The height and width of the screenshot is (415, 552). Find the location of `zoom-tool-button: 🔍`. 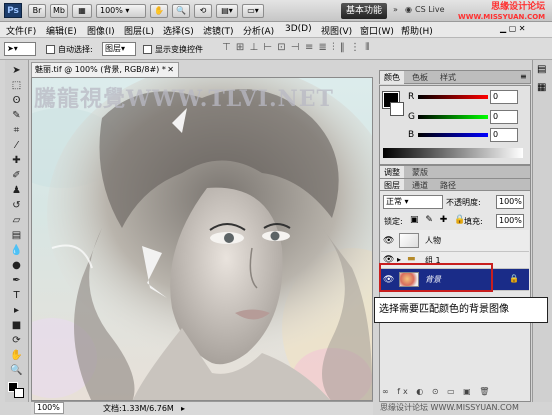

zoom-tool-button: 🔍 is located at coordinates (181, 11).